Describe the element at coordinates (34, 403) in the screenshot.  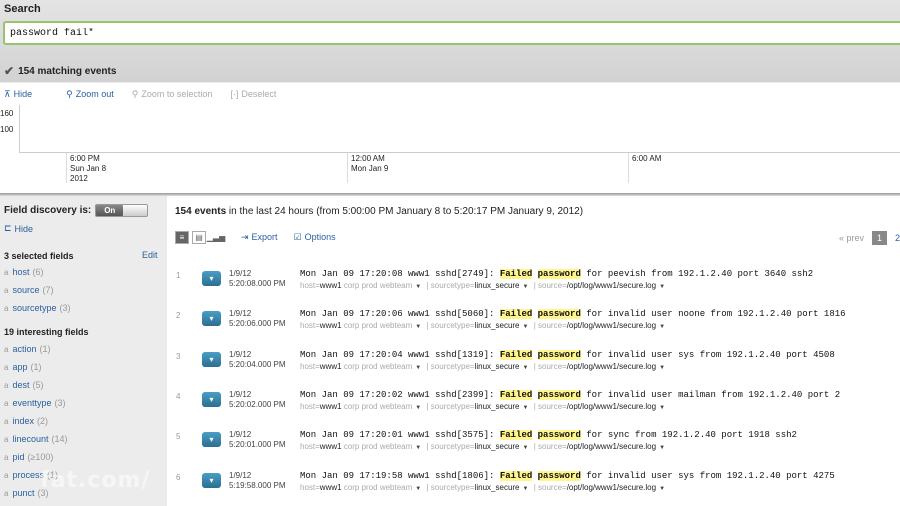
I see `field-eventtype: a eventtype (3)` at that location.